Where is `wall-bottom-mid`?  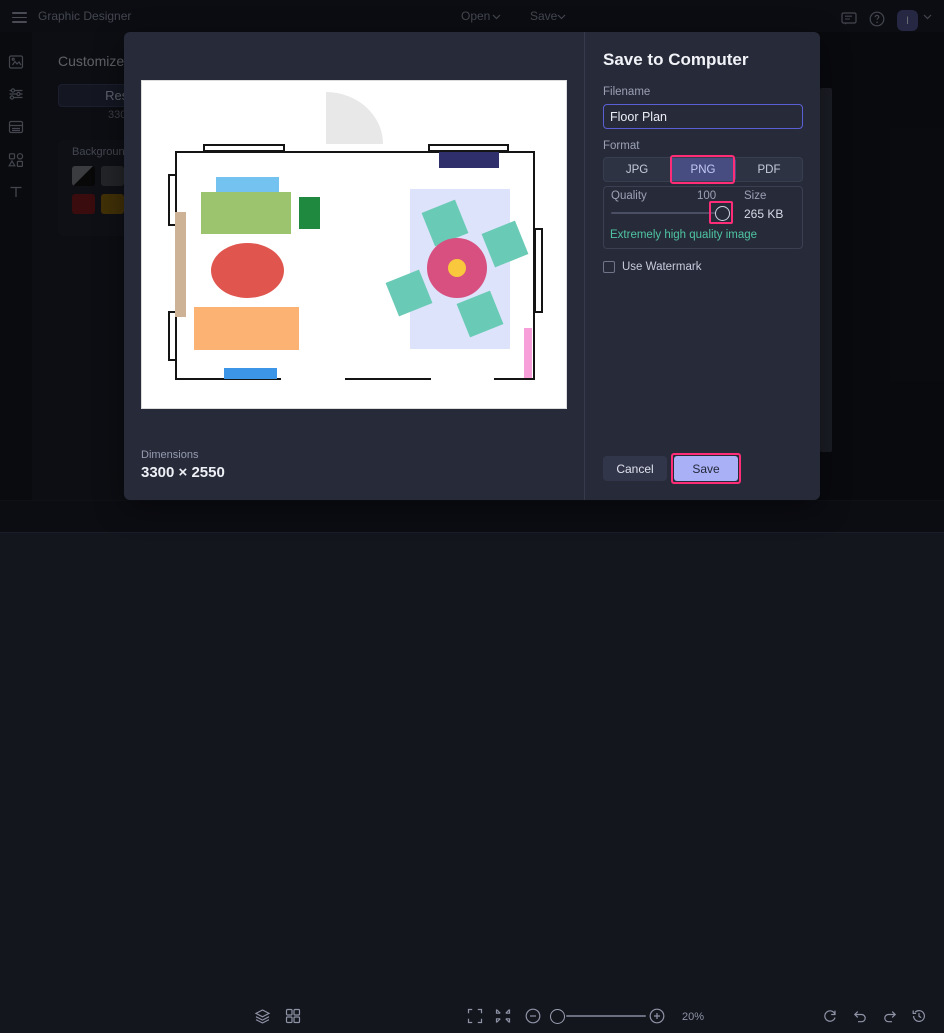
wall-bottom-mid is located at coordinates (388, 379).